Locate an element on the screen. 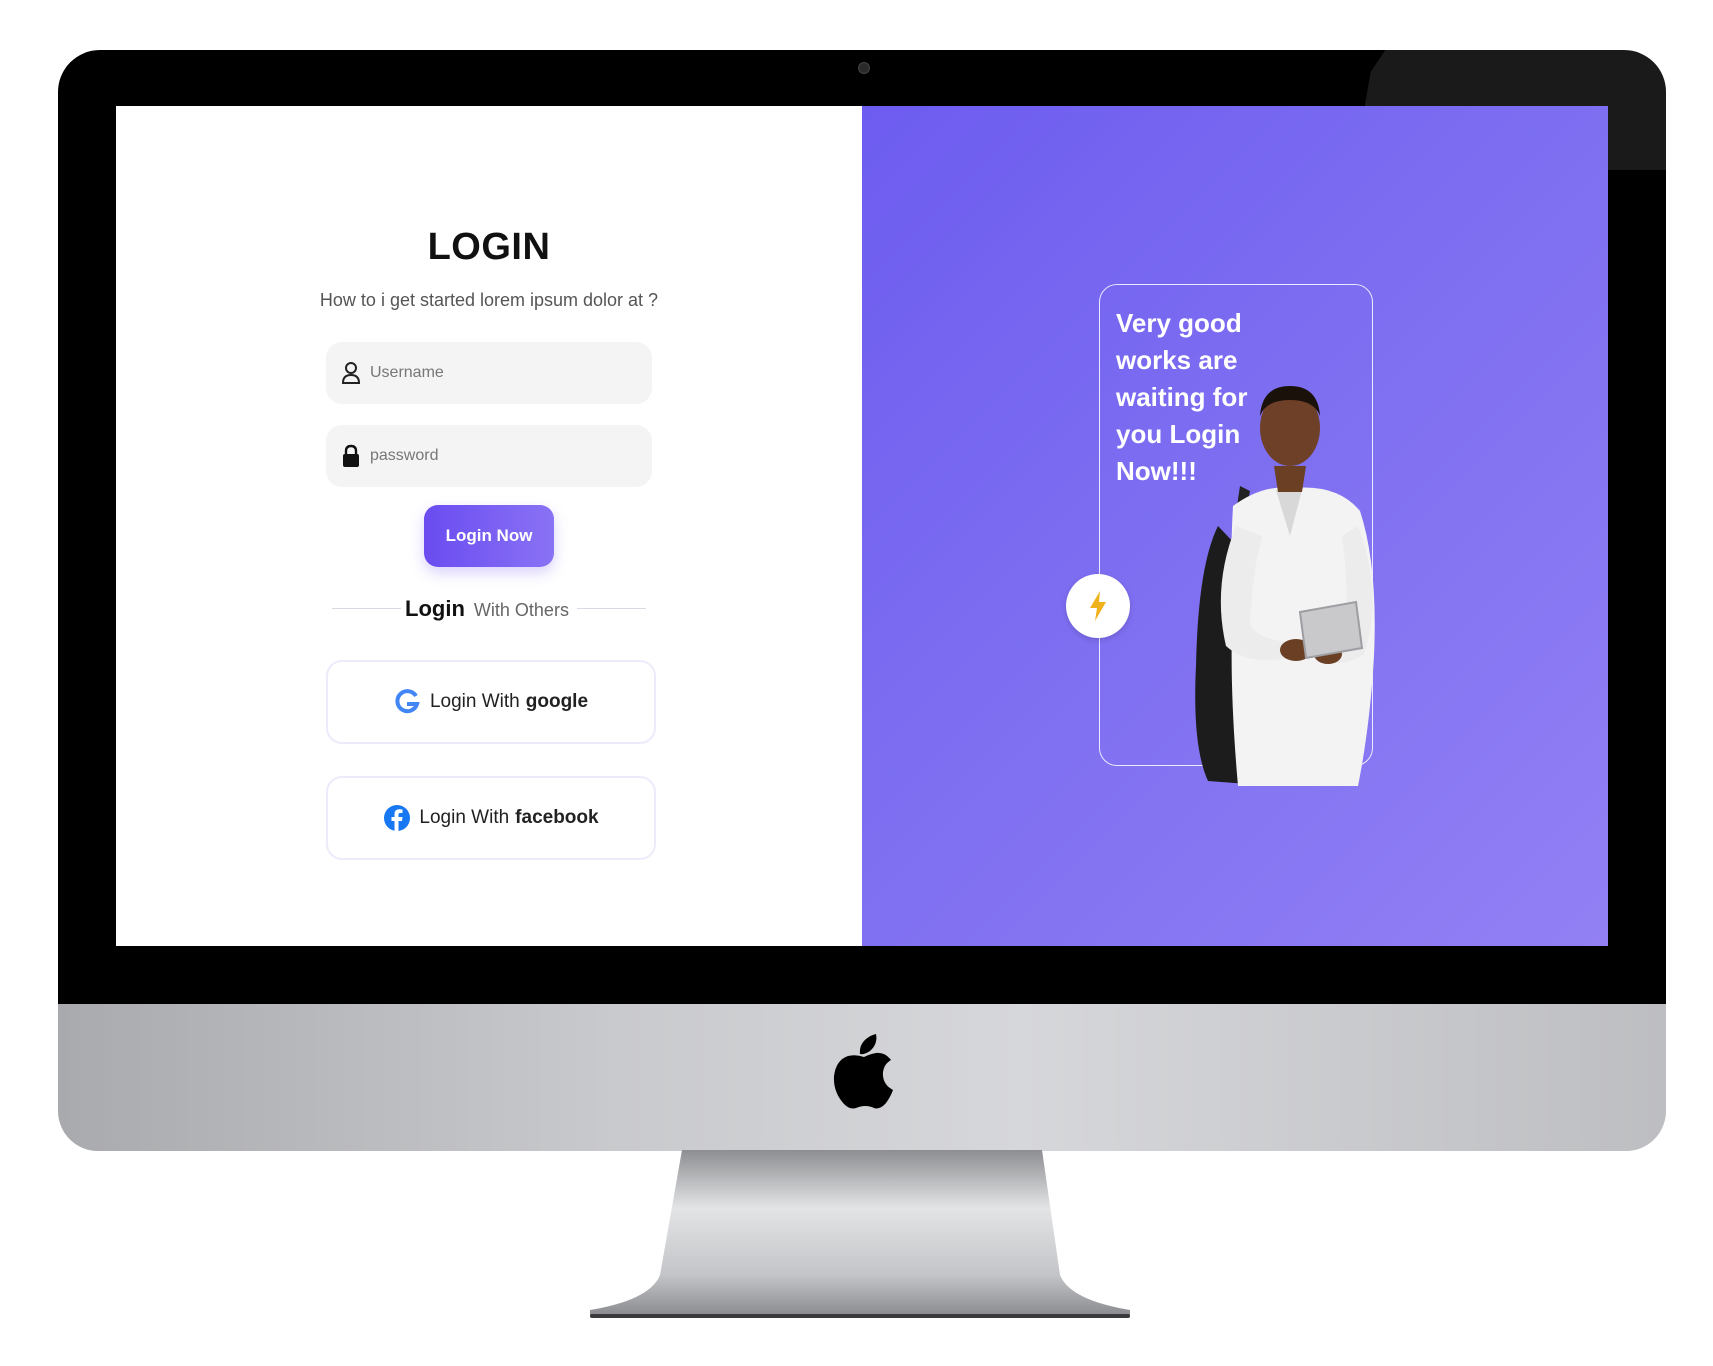  username-field is located at coordinates (489, 373).